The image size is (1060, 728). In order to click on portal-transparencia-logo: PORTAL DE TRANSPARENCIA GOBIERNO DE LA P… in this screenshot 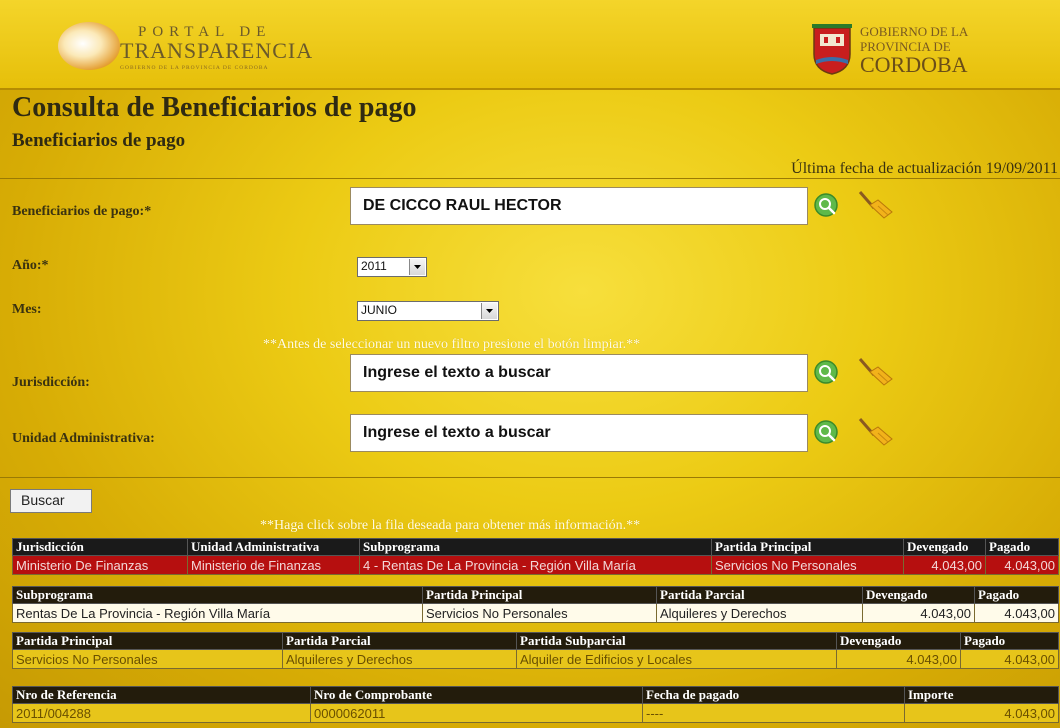, I will do `click(185, 46)`.